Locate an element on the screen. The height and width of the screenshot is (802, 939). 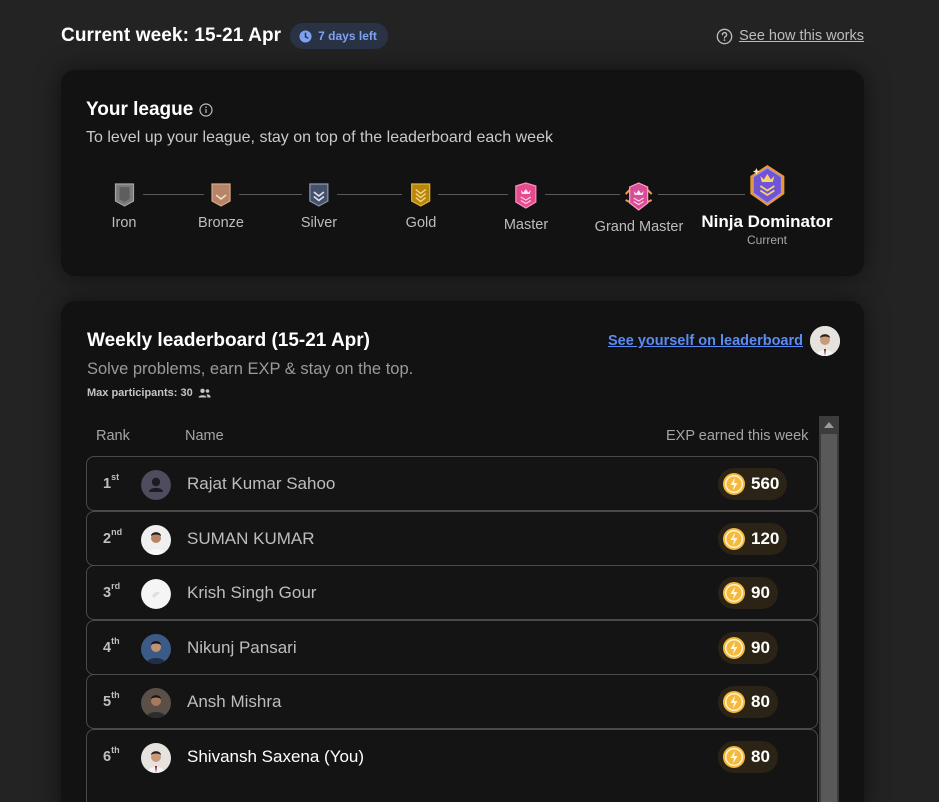
user-name: SUMAN KUMAR is located at coordinates (251, 538).